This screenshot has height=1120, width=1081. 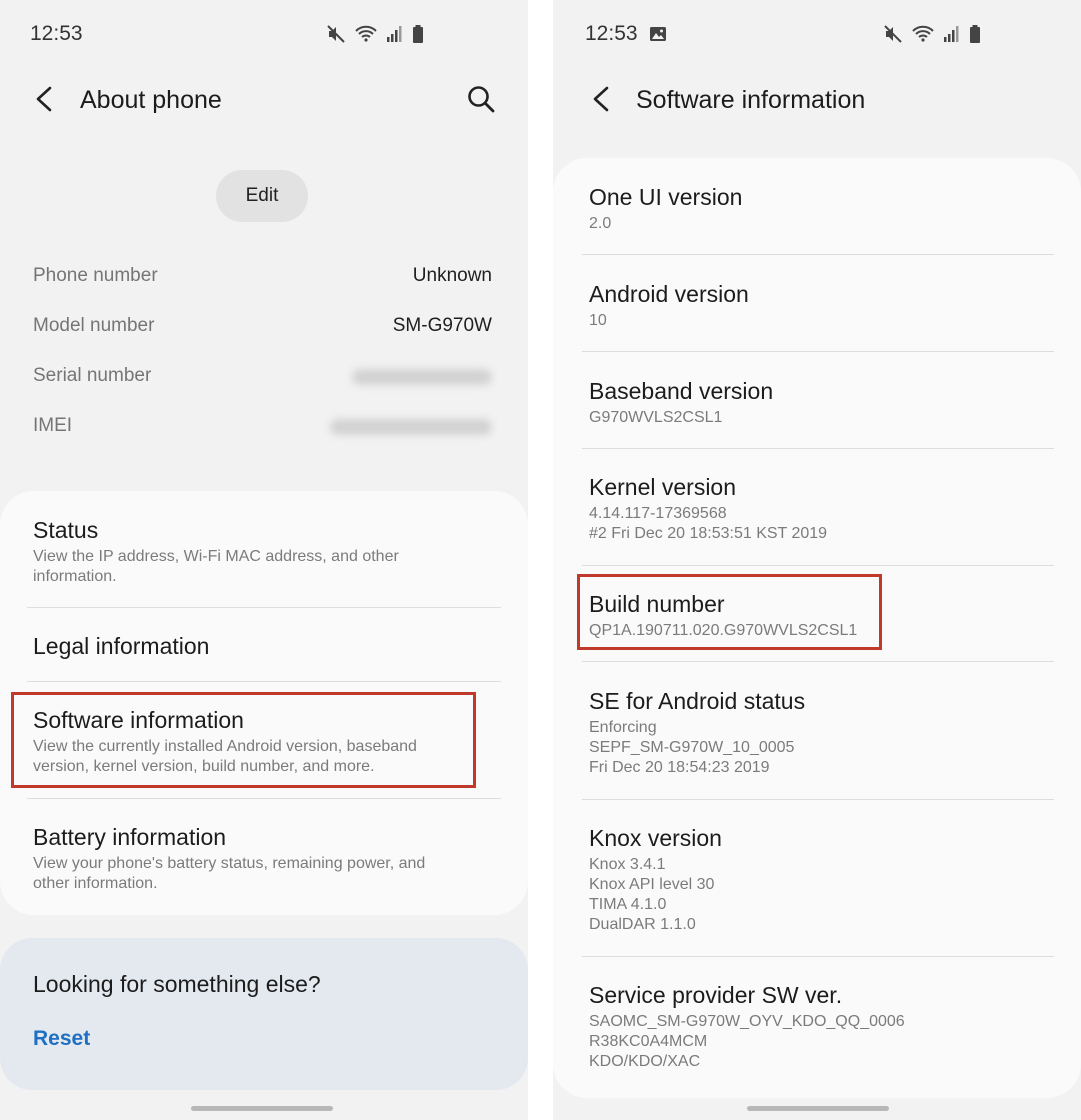 What do you see at coordinates (648, 1041) in the screenshot?
I see `item-value-line: R38KC0A4MCM` at bounding box center [648, 1041].